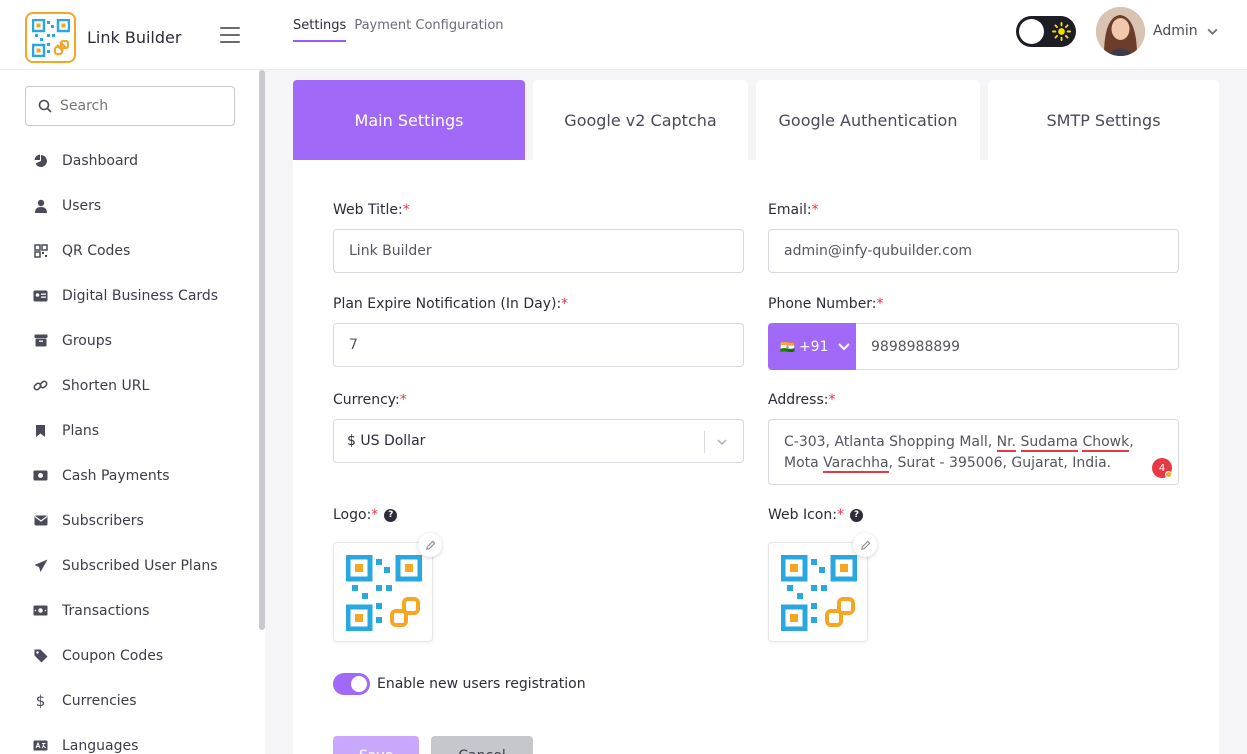 The height and width of the screenshot is (754, 1247). I want to click on sidebar-item-plans: Plans, so click(129, 430).